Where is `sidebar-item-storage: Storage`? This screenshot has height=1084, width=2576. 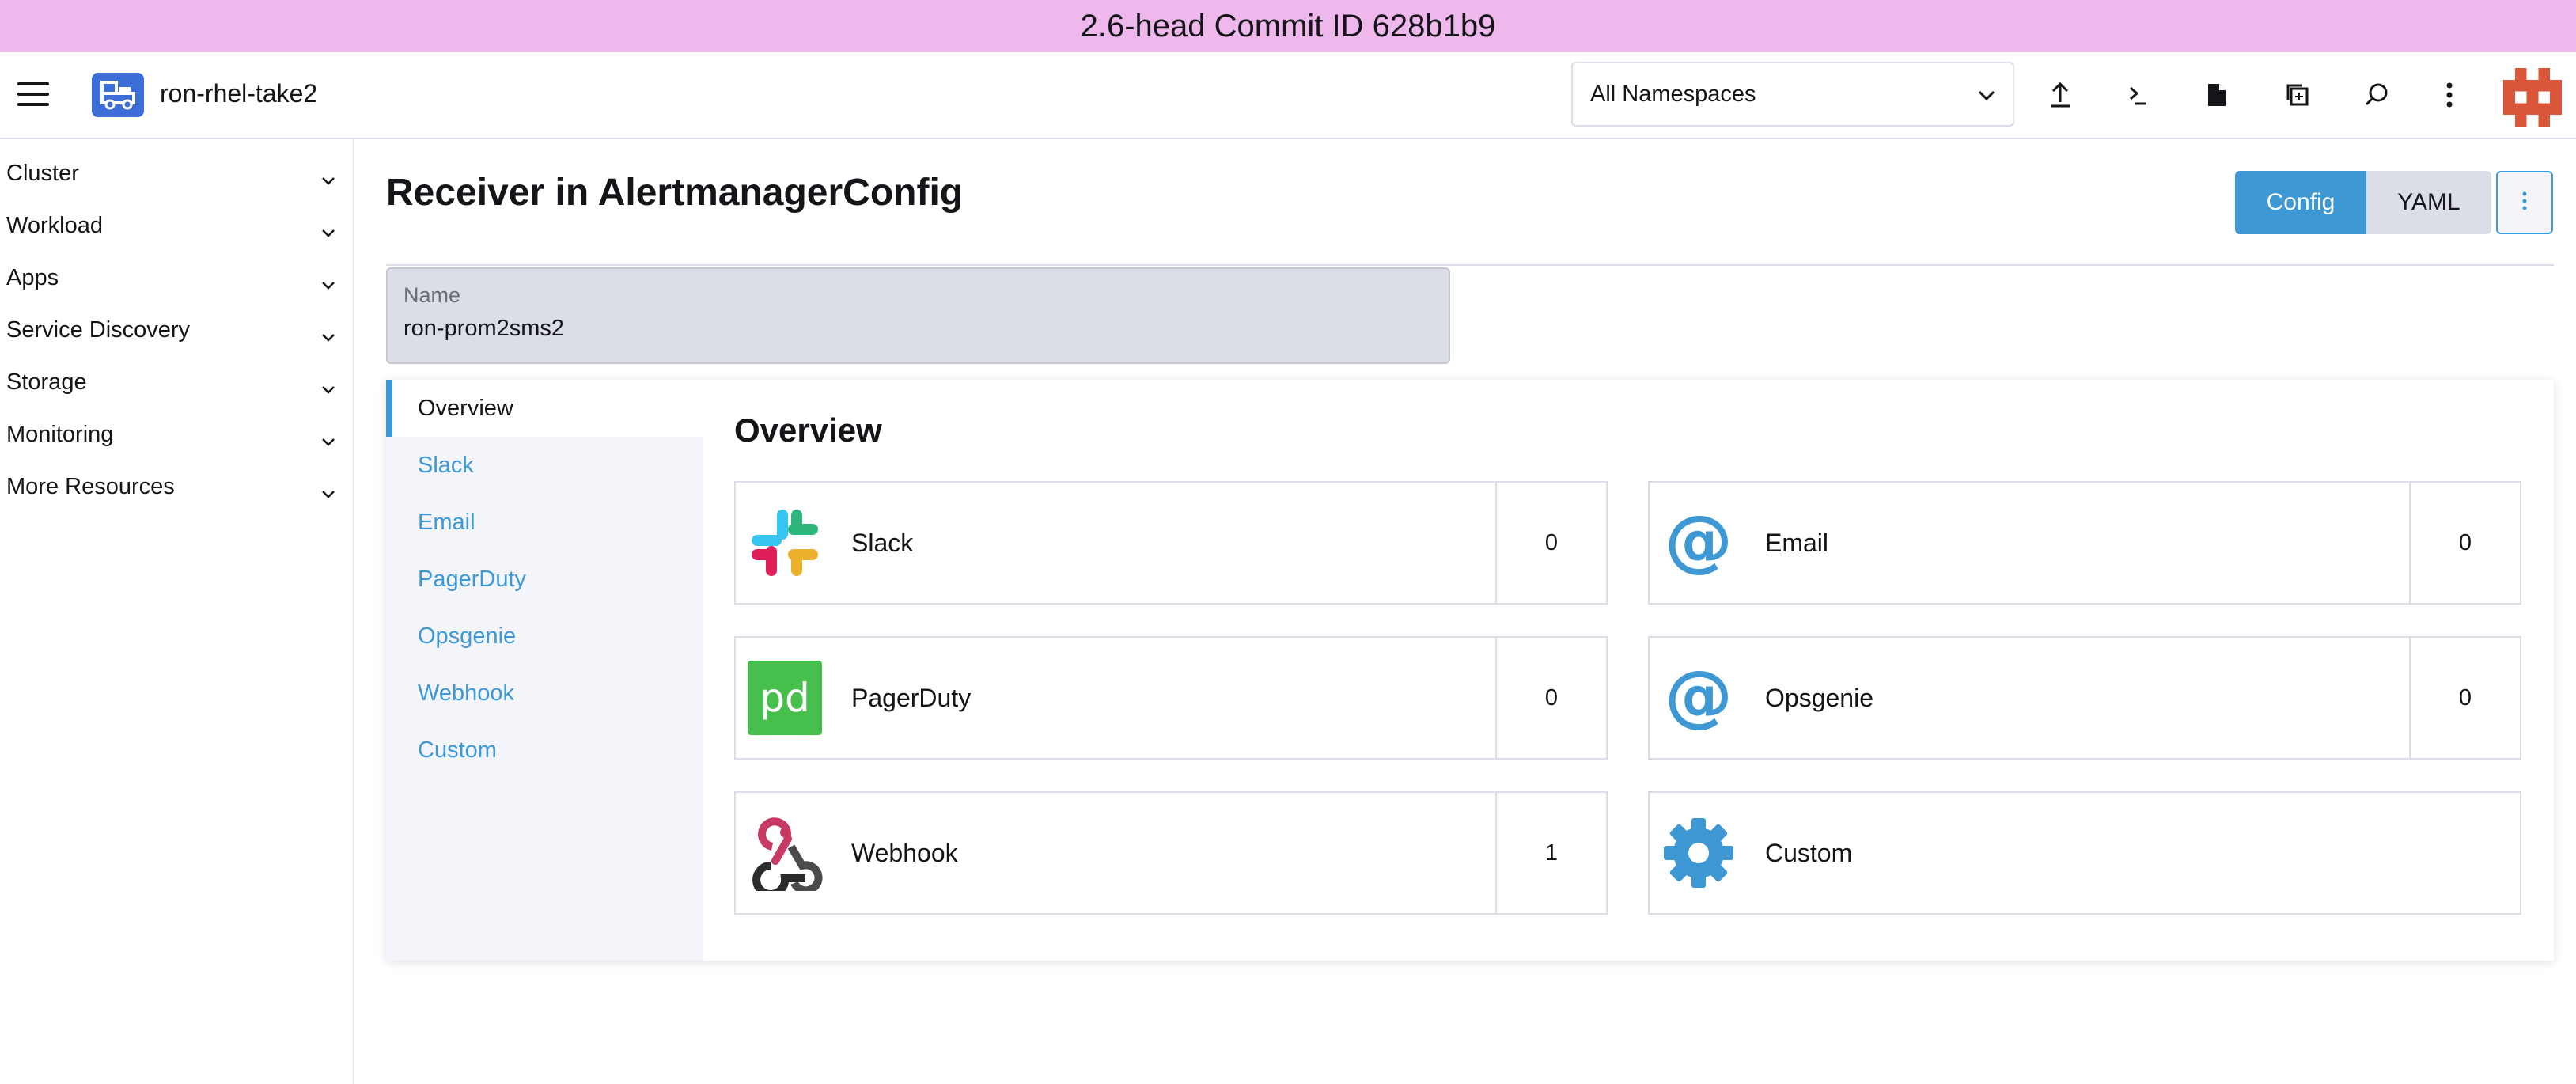 sidebar-item-storage: Storage is located at coordinates (176, 382).